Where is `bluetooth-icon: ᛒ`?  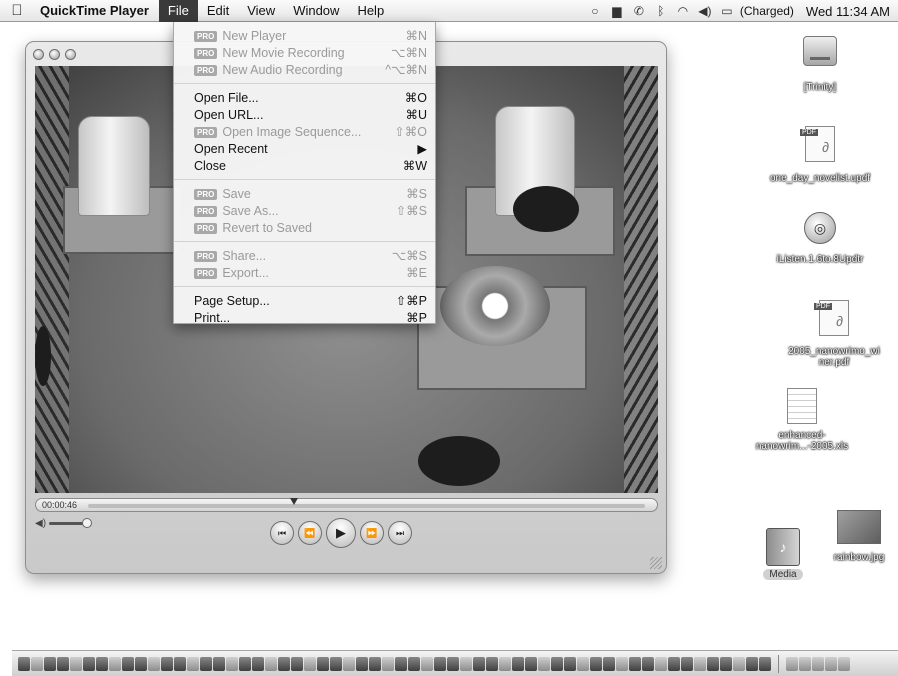
bluetooth-icon: ᛒ is located at coordinates (661, 11).